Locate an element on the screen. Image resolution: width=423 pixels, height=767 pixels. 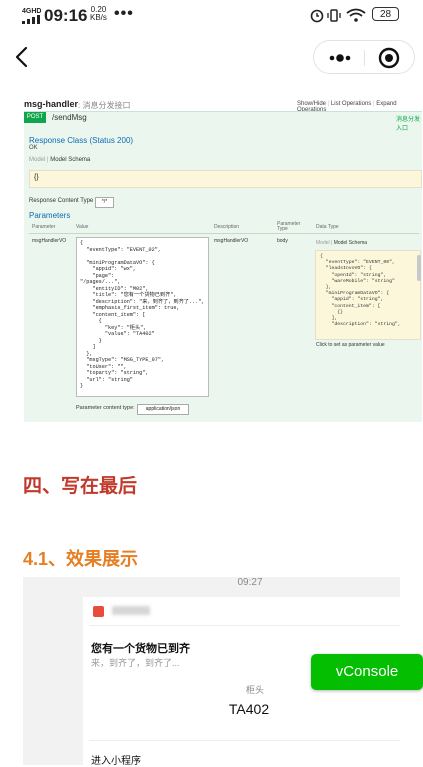
schema-model-tab: Model is located at coordinates (323, 243).